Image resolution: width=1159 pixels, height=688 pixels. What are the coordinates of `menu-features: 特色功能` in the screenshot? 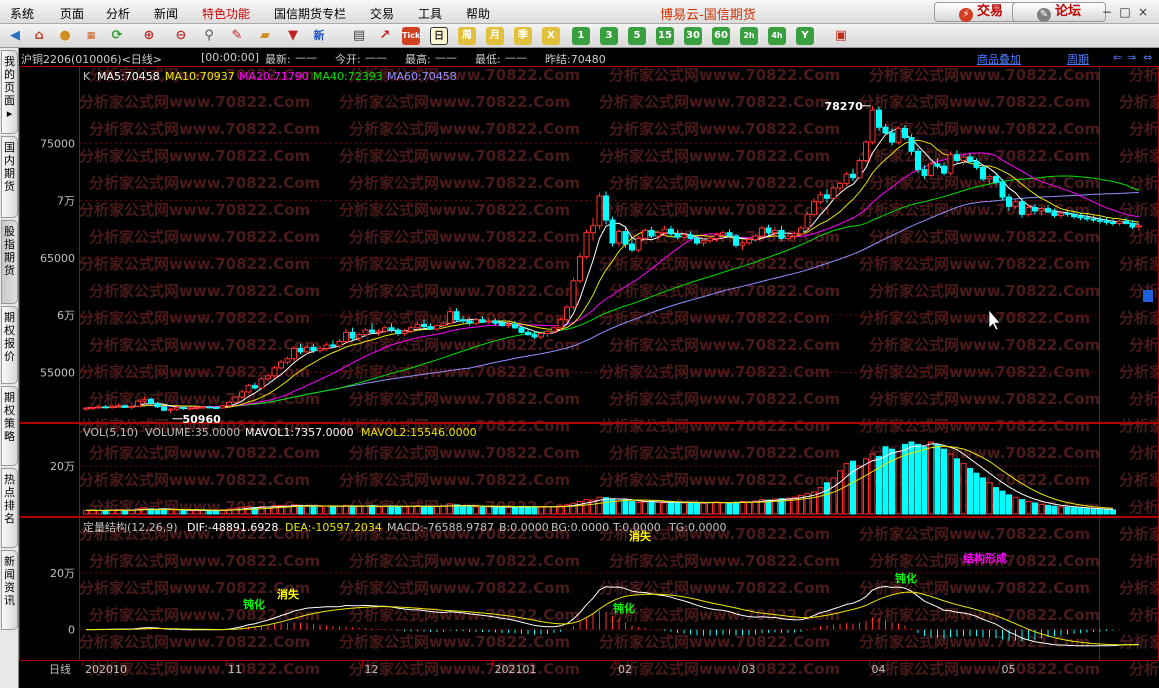 It's located at (226, 13).